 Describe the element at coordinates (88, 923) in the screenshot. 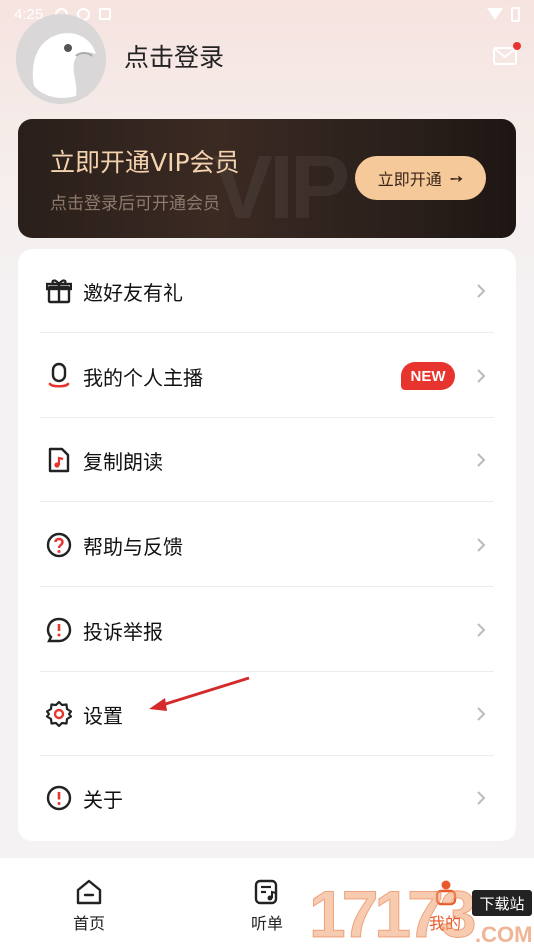

I see `nav-home-label: 首页` at that location.